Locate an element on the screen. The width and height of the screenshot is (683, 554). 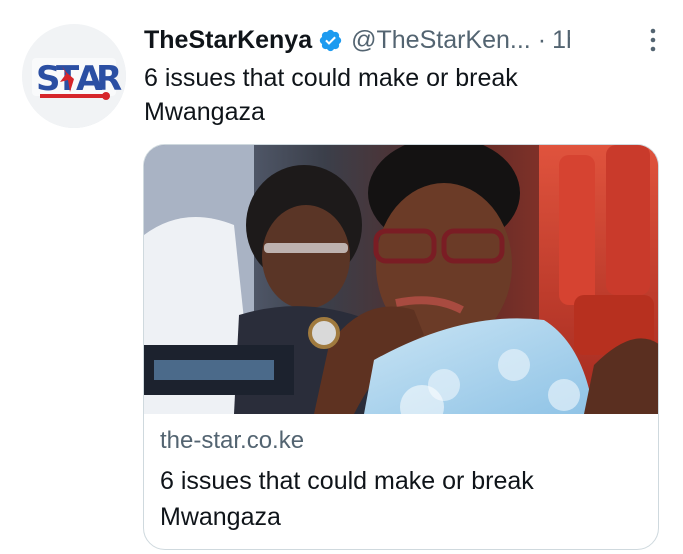
timestamp: 1h is located at coordinates (561, 40).